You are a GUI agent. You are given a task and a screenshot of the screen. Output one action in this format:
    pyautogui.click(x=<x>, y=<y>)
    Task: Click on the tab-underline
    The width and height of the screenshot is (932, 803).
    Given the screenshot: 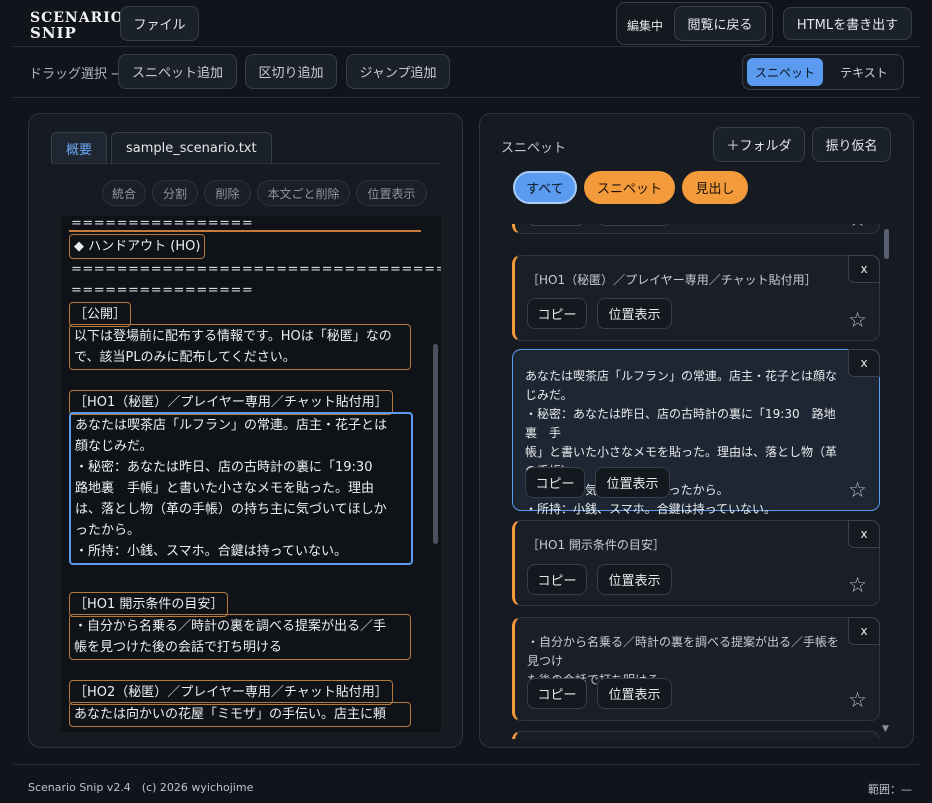 What is the action you would take?
    pyautogui.click(x=245, y=163)
    